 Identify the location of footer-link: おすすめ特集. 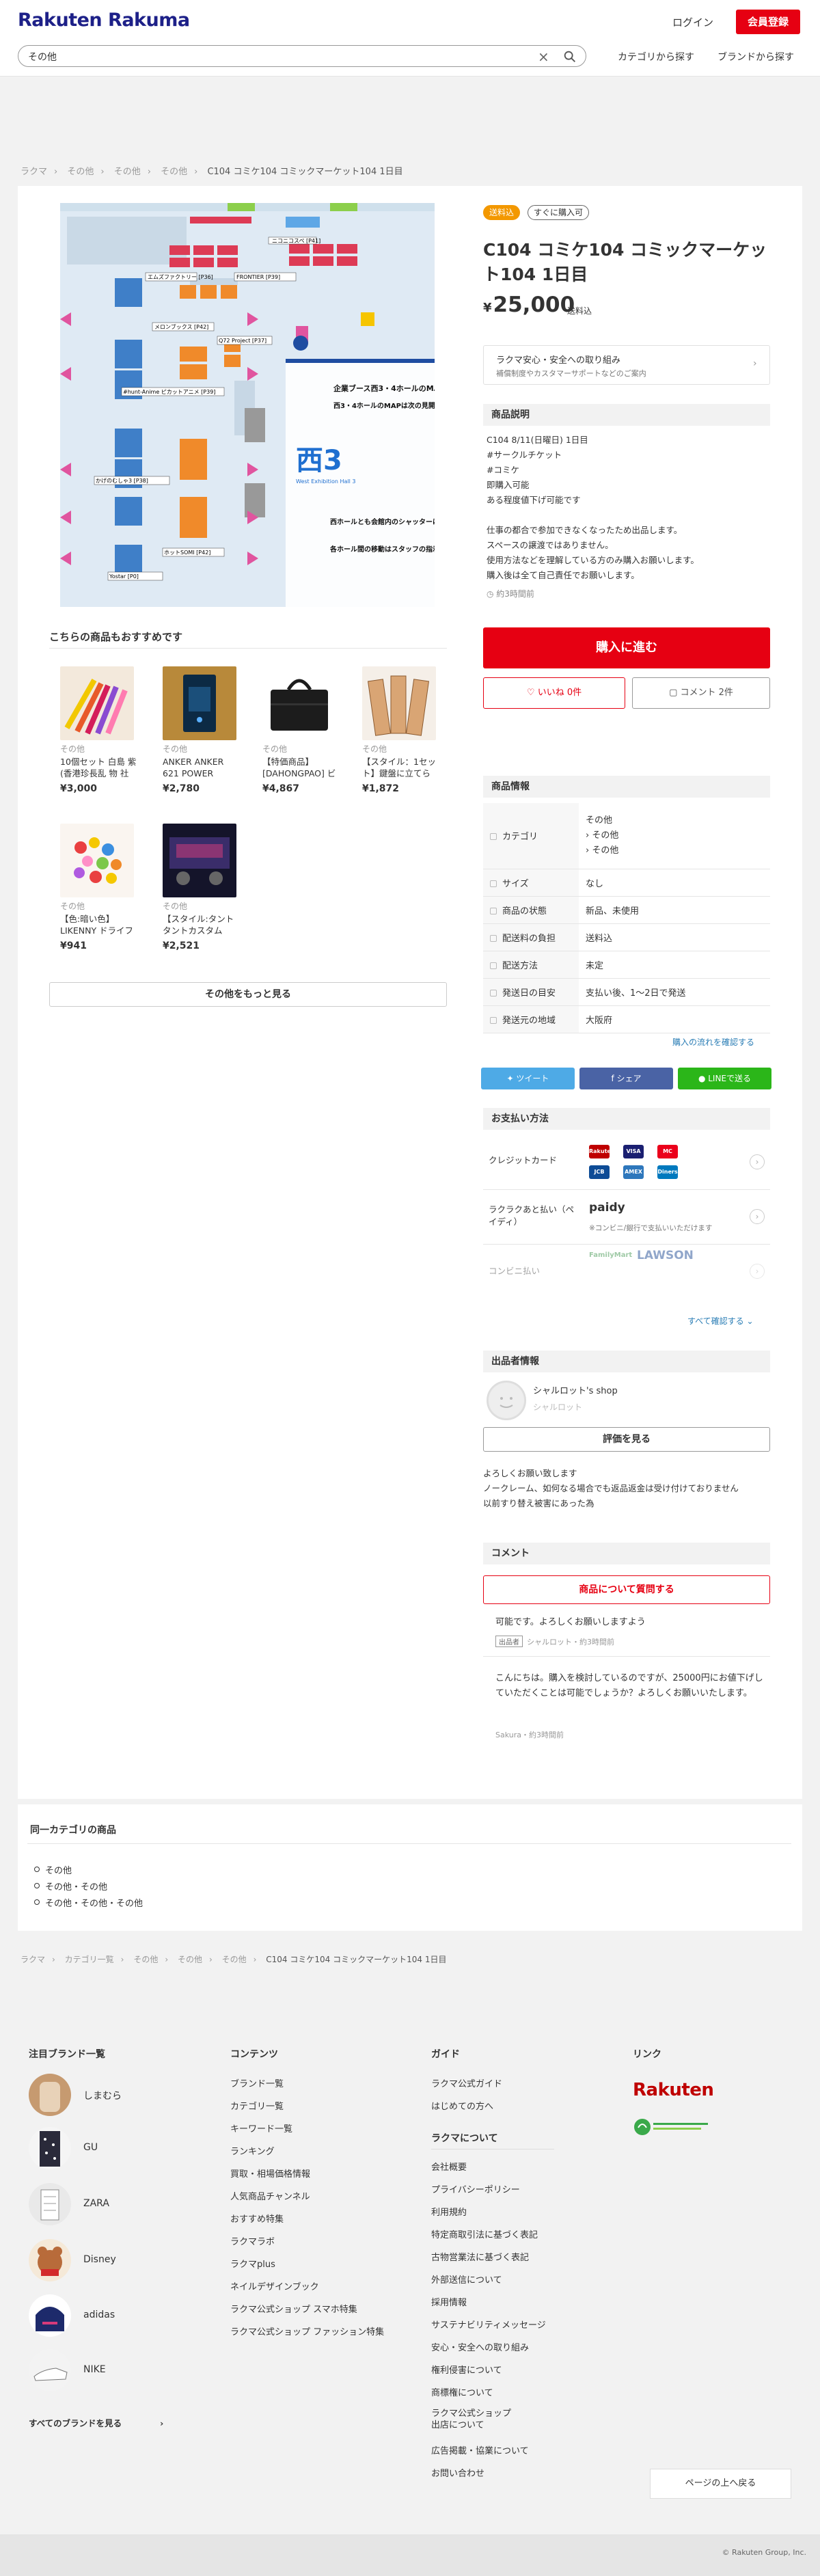
(257, 2218).